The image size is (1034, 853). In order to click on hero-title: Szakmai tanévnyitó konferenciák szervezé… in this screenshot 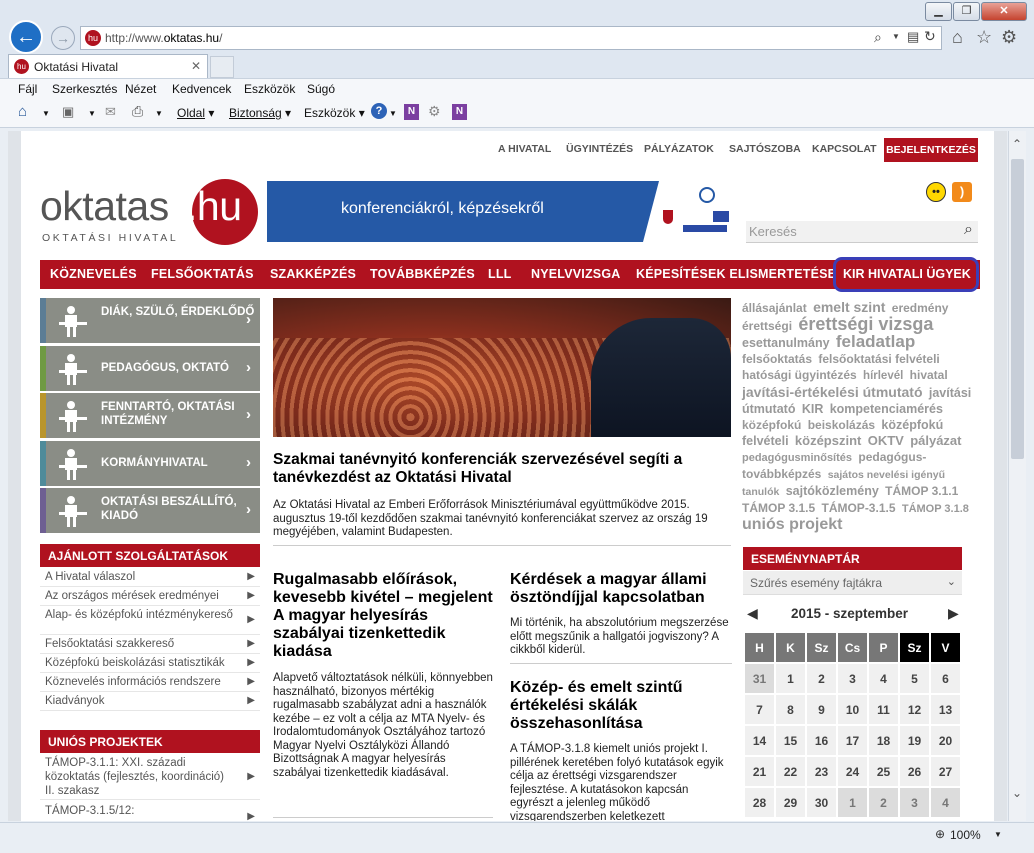, I will do `click(498, 469)`.